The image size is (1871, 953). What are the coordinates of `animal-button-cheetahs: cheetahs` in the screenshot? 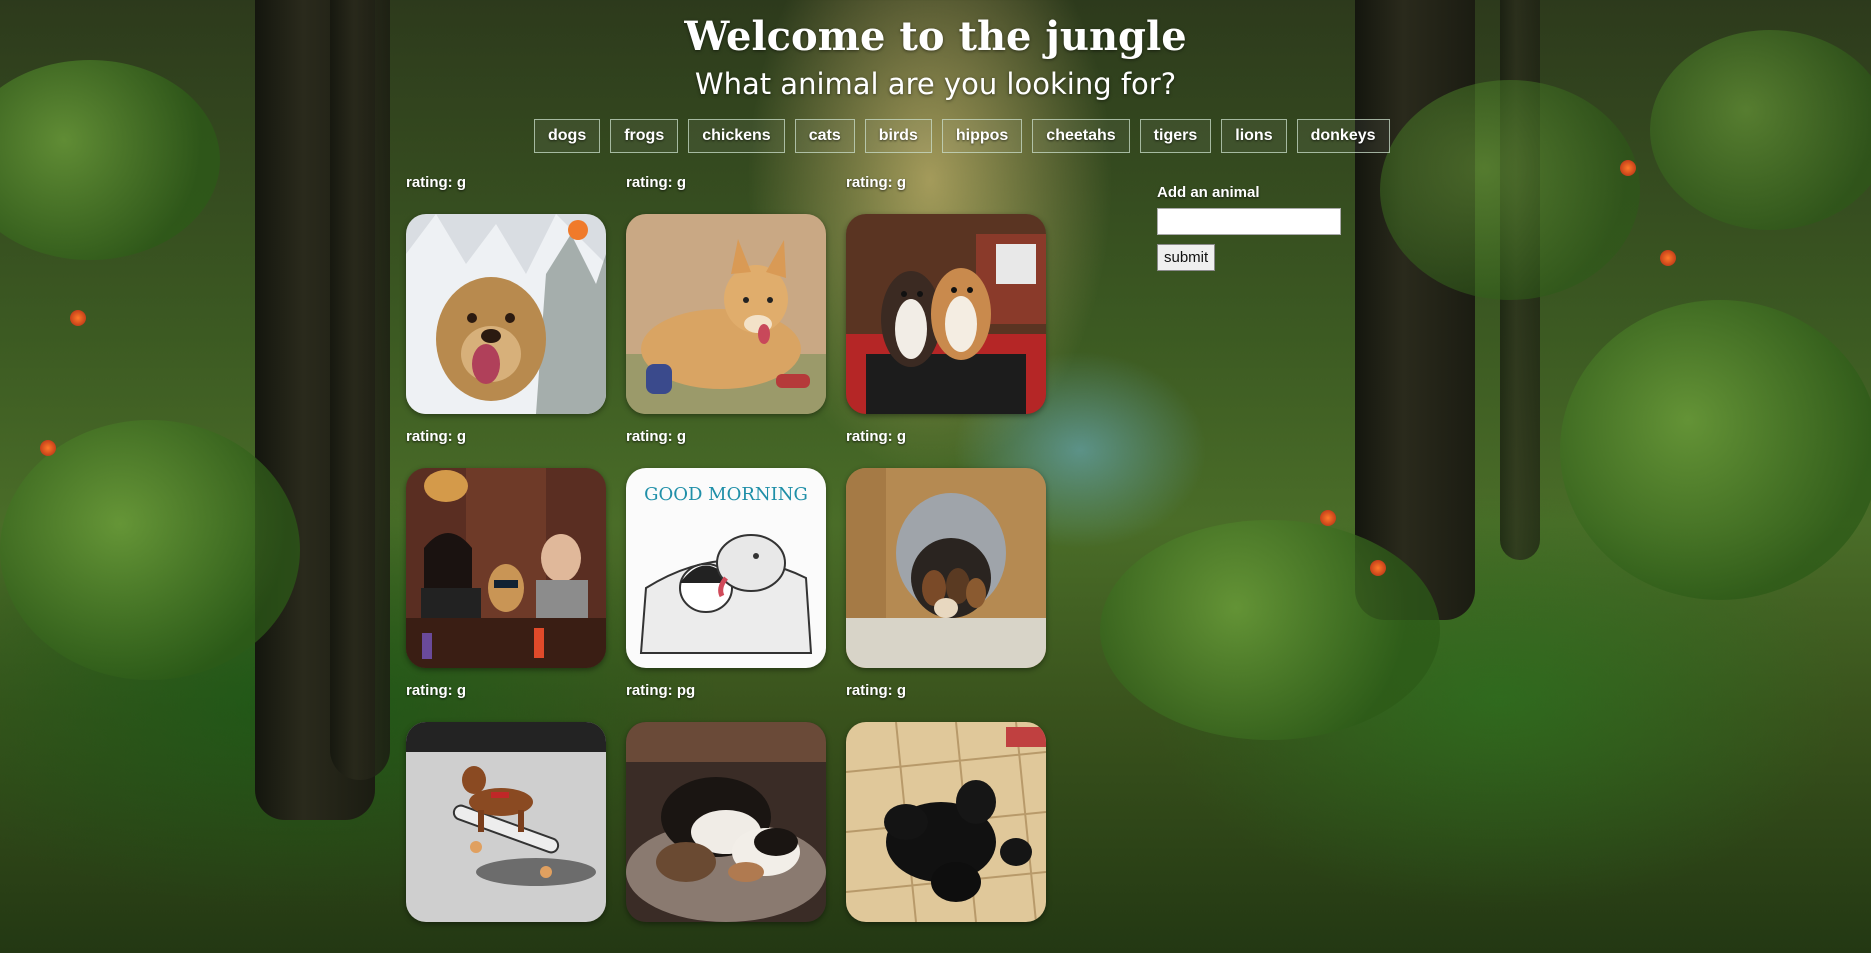 It's located at (1081, 136).